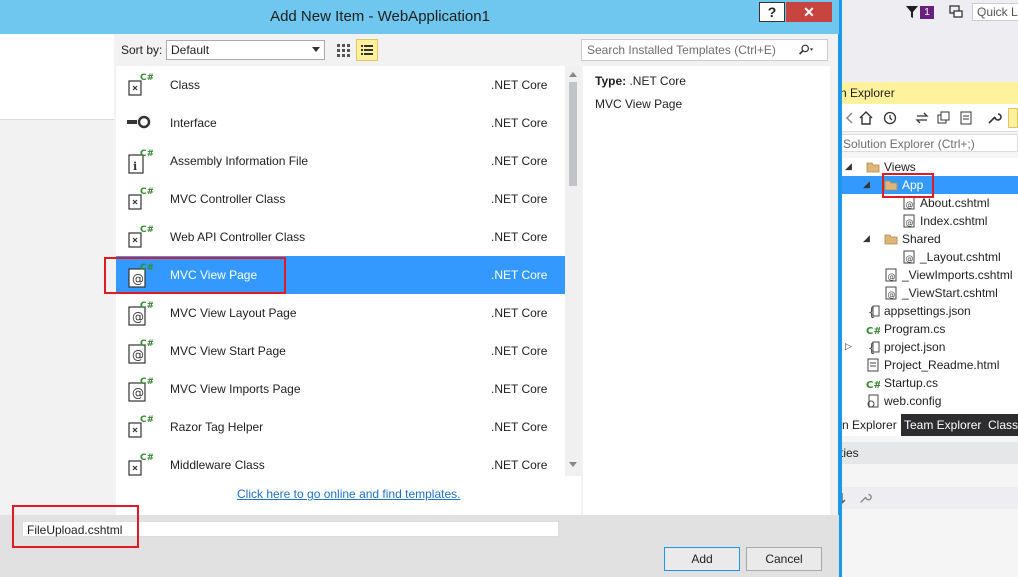 The width and height of the screenshot is (1018, 577). Describe the element at coordinates (928, 185) in the screenshot. I see `tree-item: ◢ App` at that location.